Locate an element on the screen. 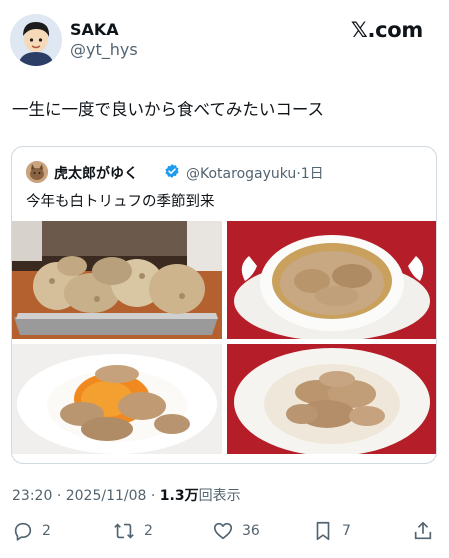 This screenshot has width=449, height=558. reply-icon is located at coordinates (23, 531).